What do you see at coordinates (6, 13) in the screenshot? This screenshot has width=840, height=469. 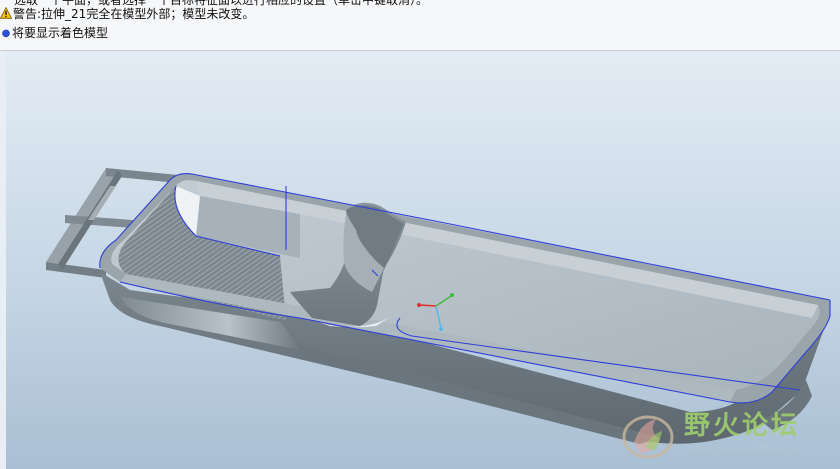 I see `warning-icon` at bounding box center [6, 13].